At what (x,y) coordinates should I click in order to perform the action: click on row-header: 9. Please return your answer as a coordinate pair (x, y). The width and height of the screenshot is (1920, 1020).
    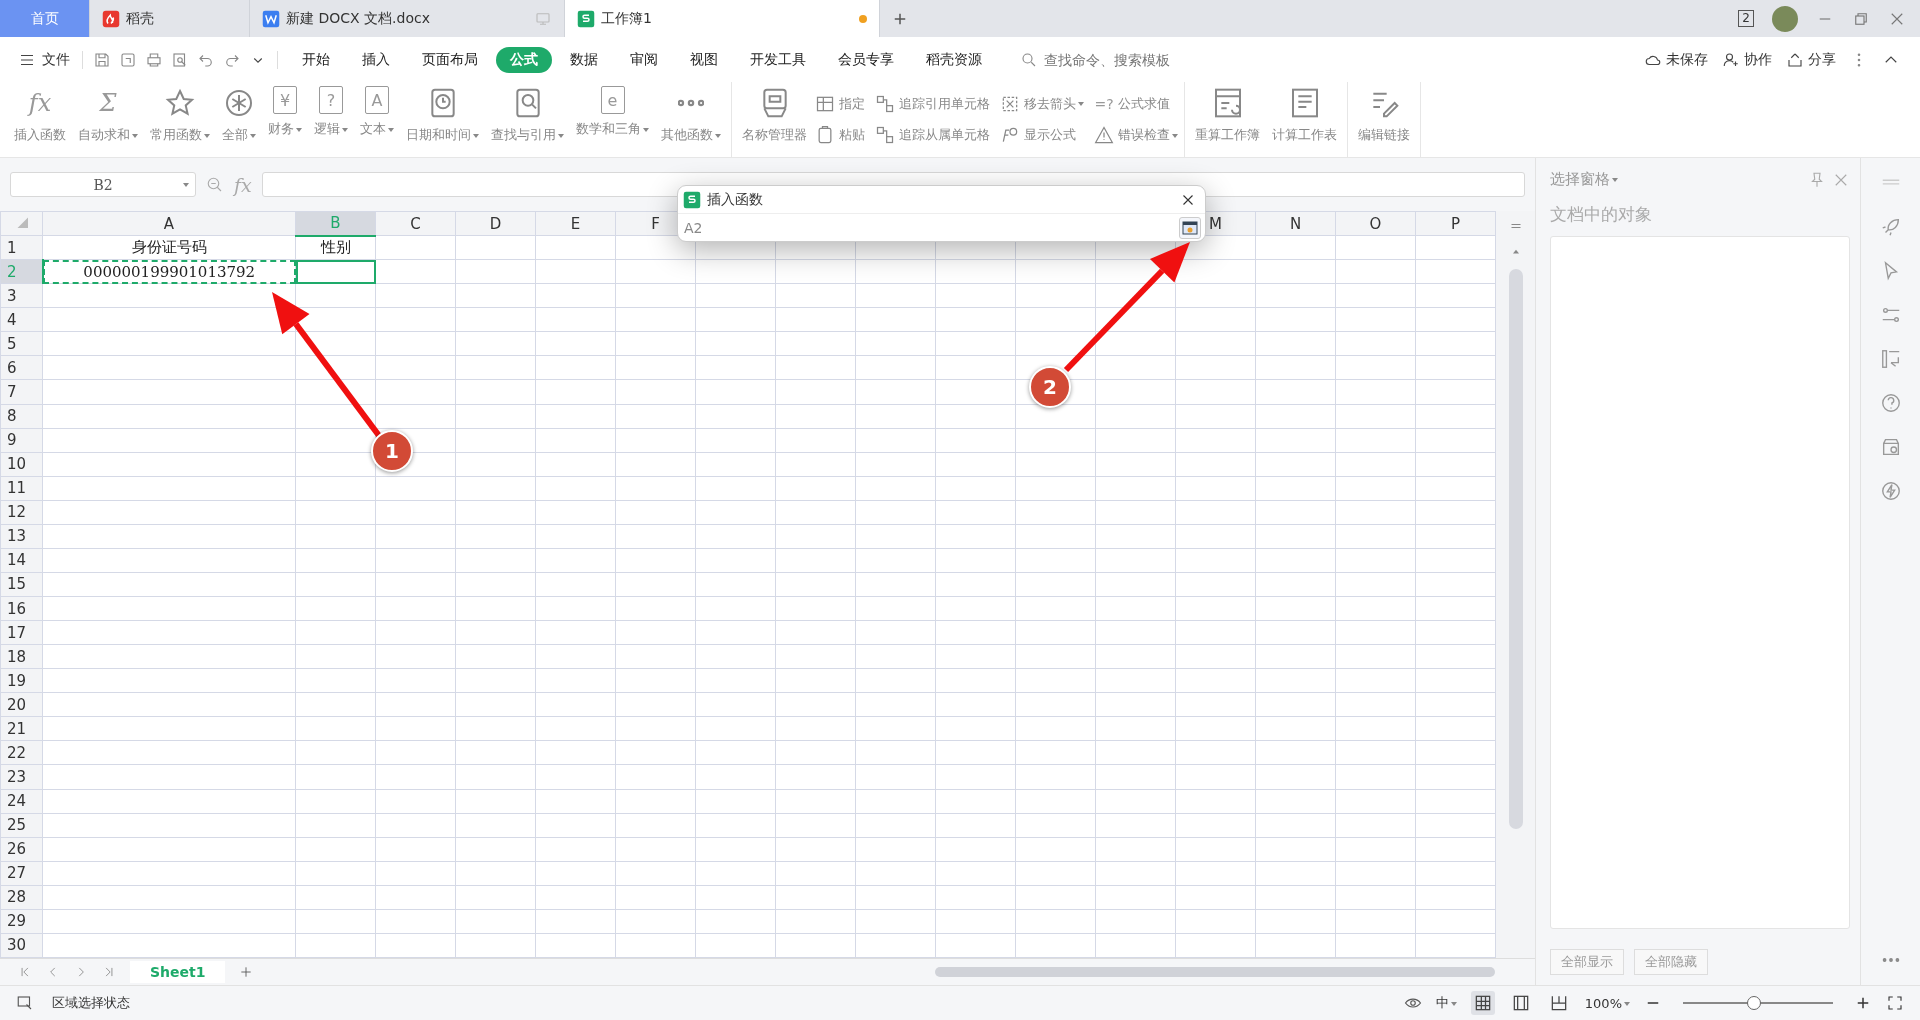
    Looking at the image, I should click on (21, 440).